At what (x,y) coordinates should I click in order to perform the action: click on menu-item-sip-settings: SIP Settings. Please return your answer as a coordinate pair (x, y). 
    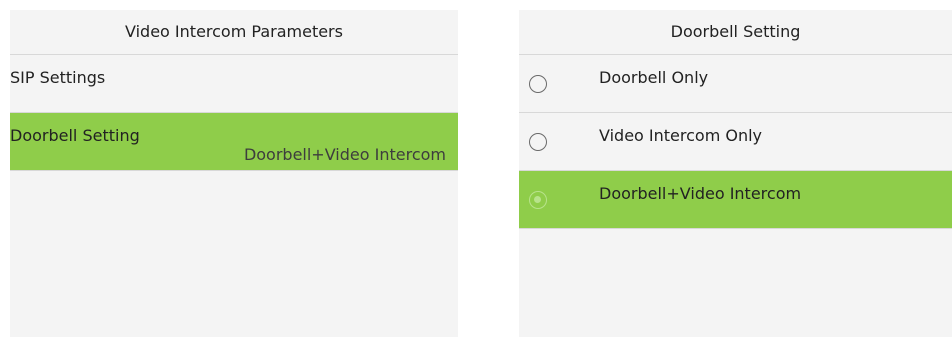
    Looking at the image, I should click on (234, 84).